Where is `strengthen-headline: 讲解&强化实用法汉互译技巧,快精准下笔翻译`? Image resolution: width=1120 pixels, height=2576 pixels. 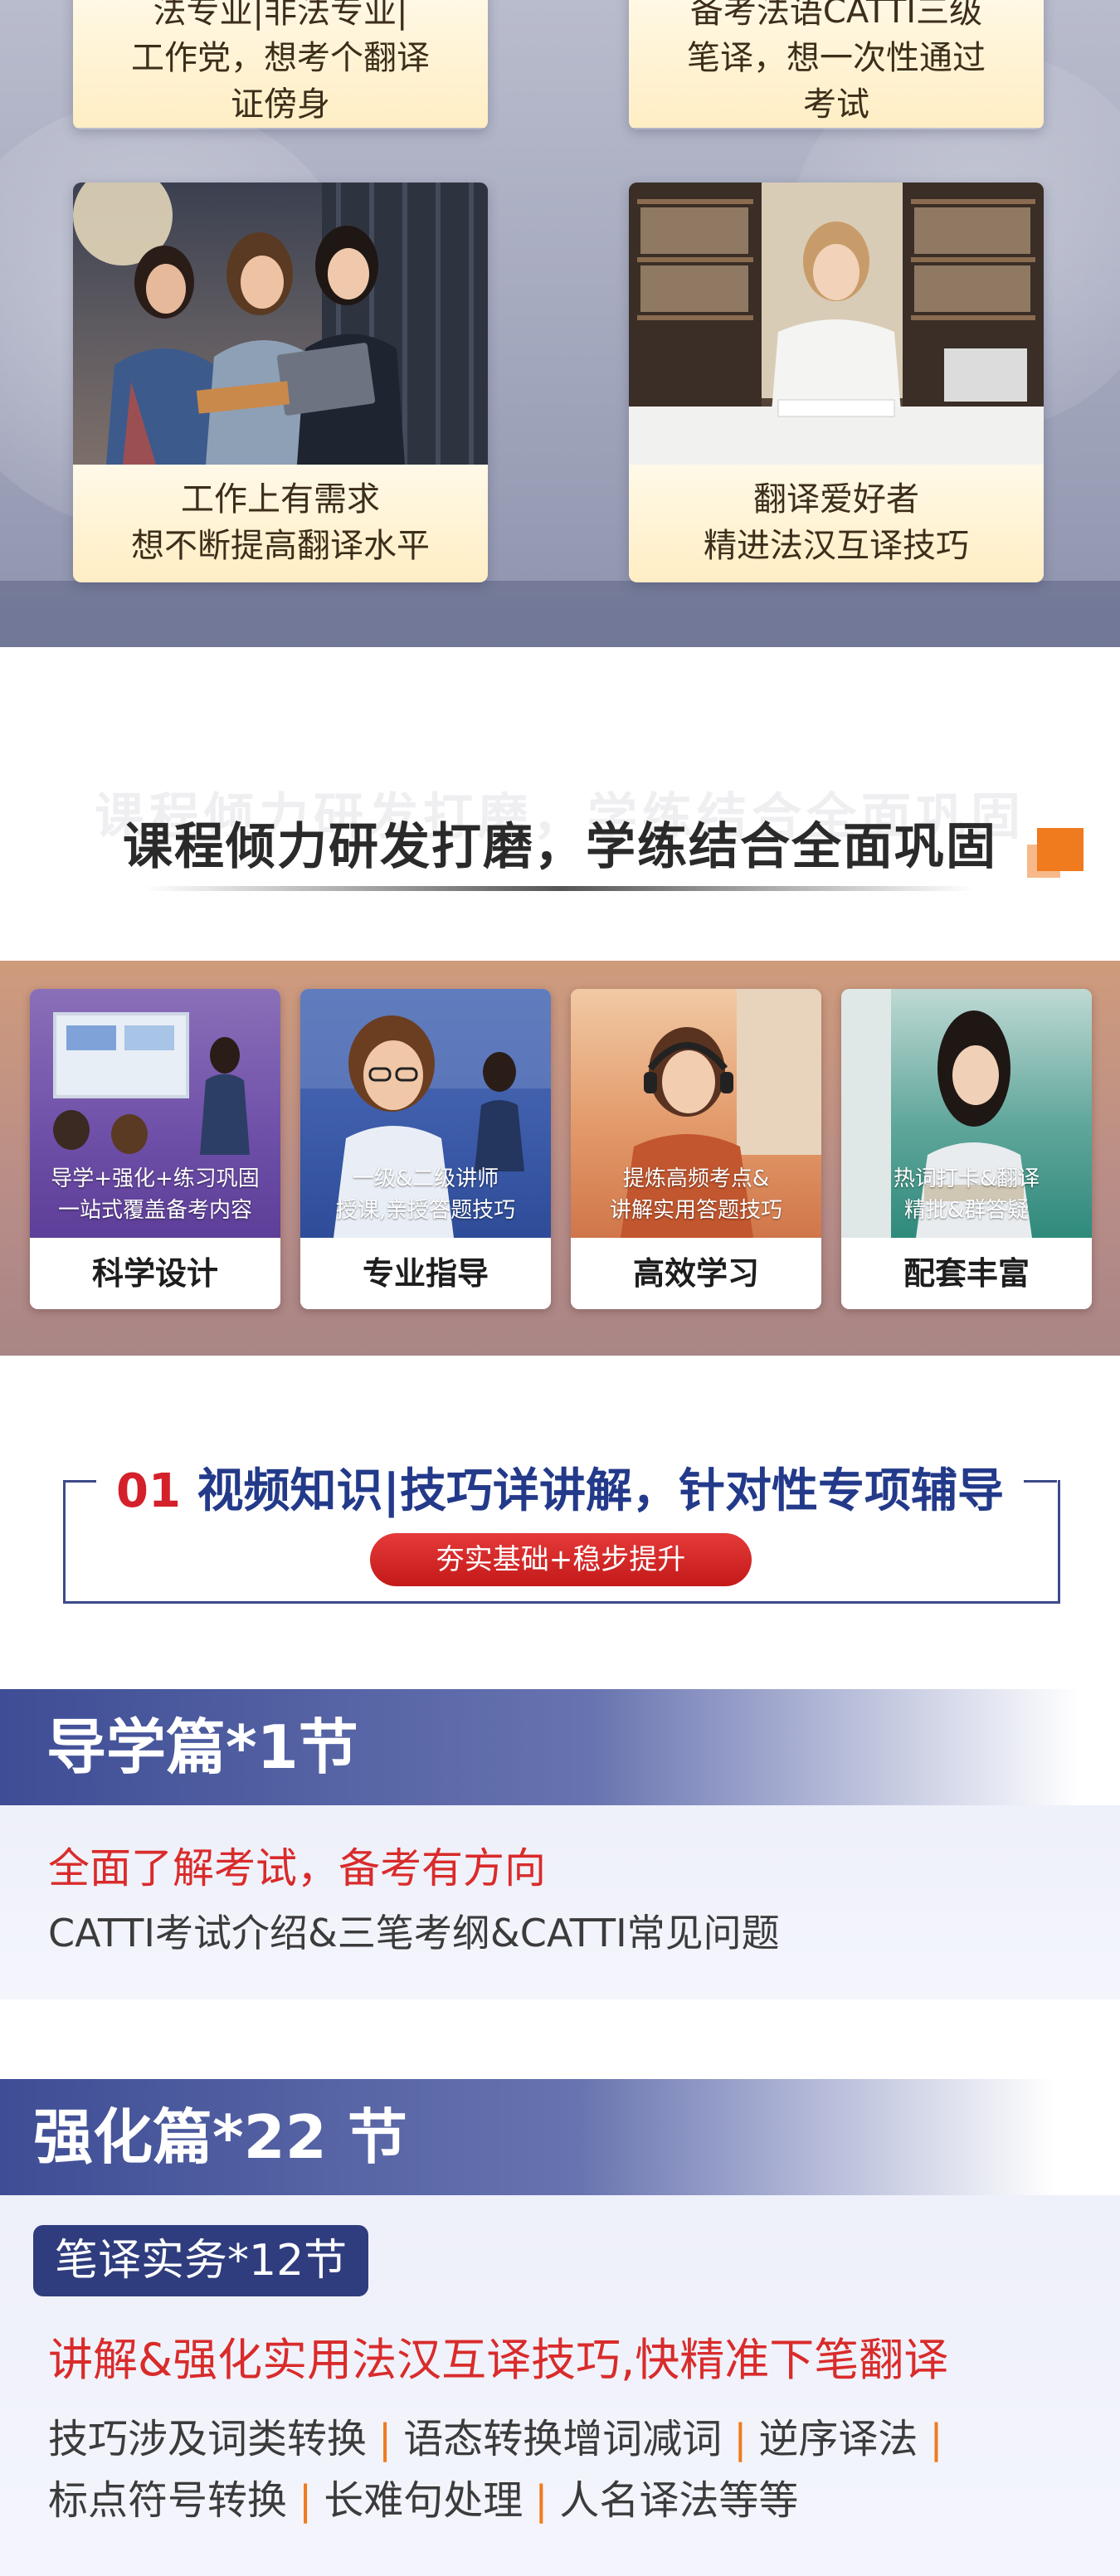
strengthen-headline: 讲解&强化实用法汉互译技巧,快精准下笔翻译 is located at coordinates (498, 2360).